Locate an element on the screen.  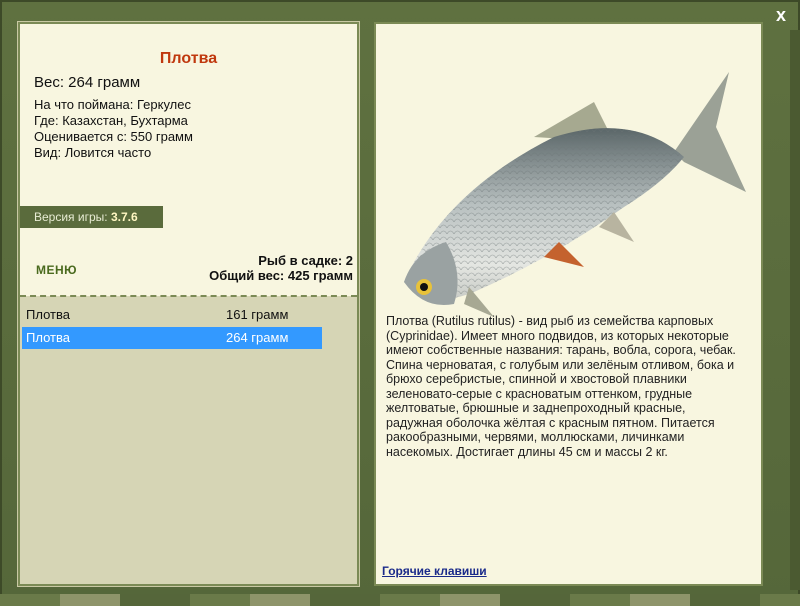
fish-weight: Вес: 264 грамм is located at coordinates (87, 82).